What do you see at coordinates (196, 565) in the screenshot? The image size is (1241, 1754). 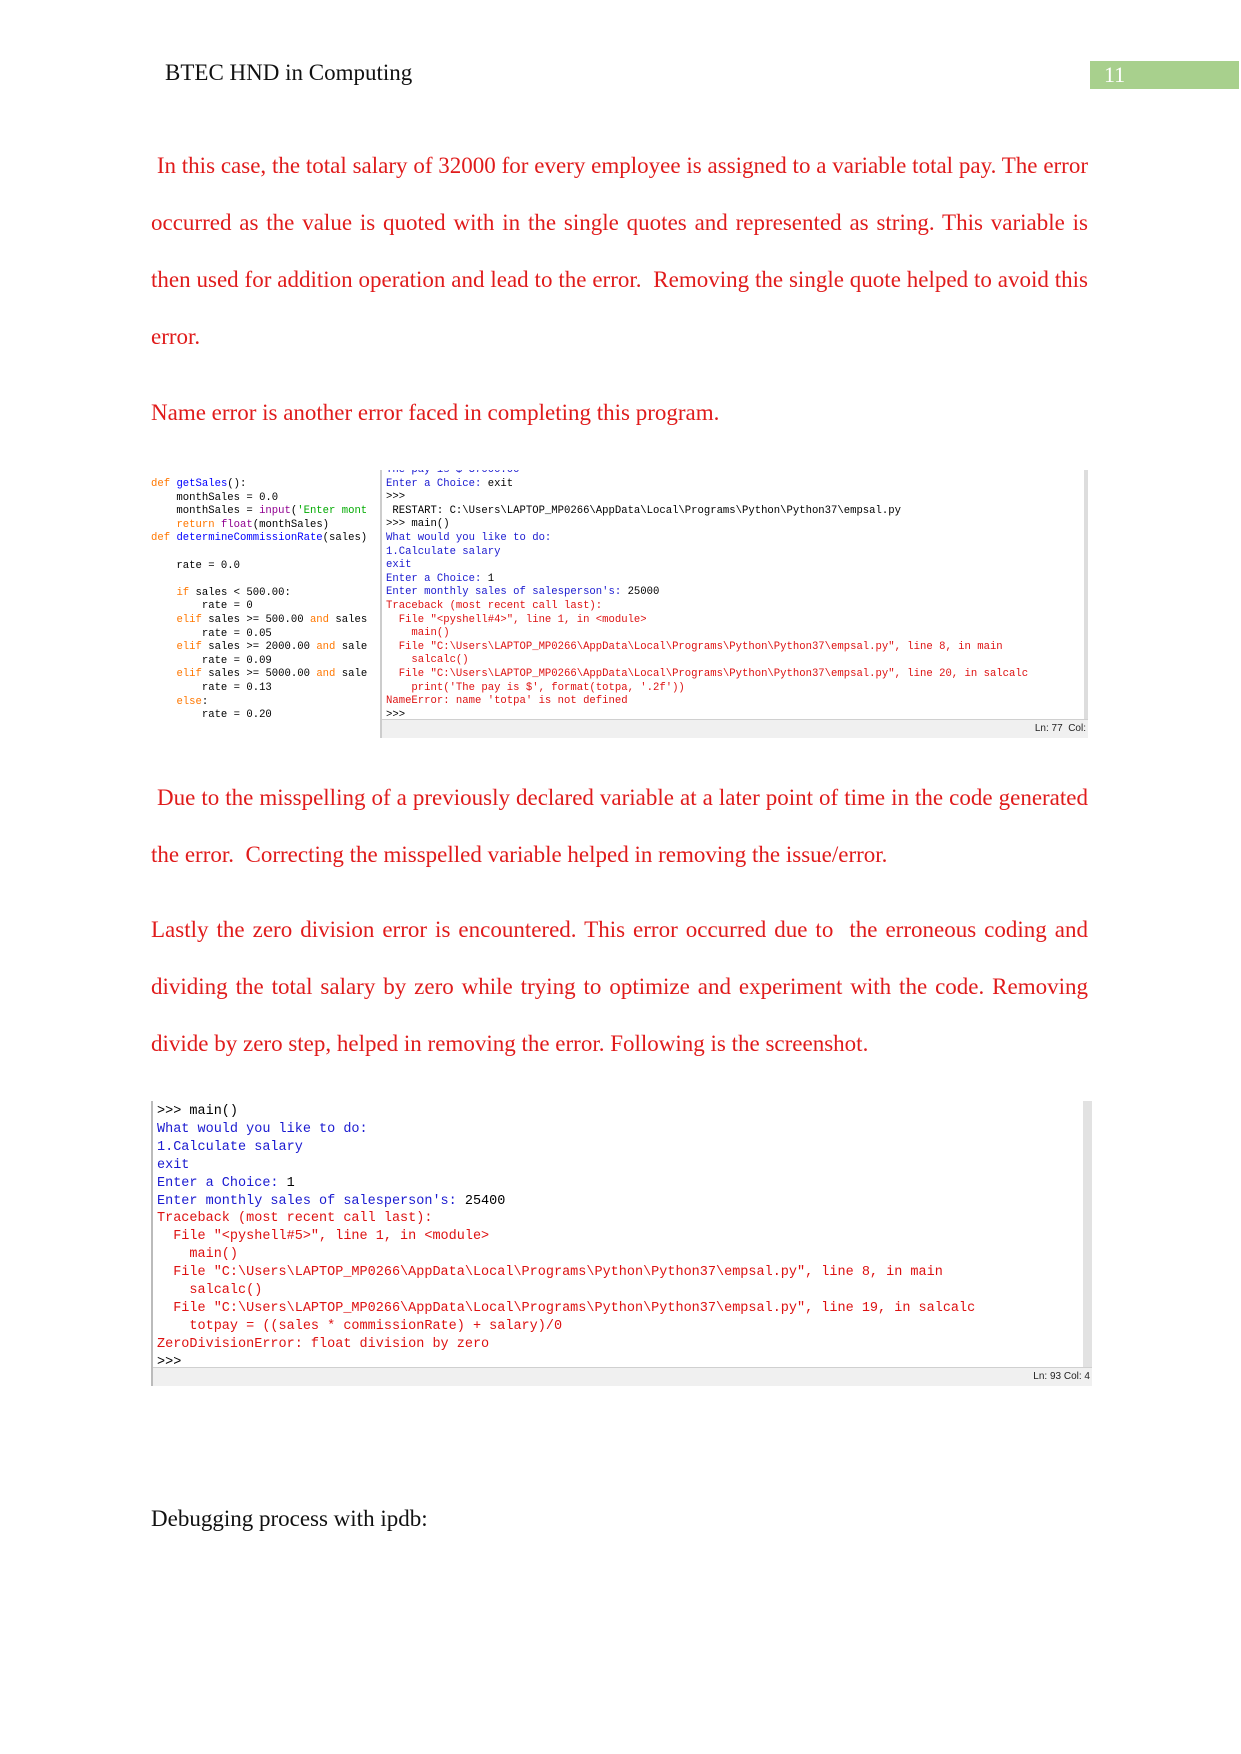 I see `code-token: rate = 0.0` at bounding box center [196, 565].